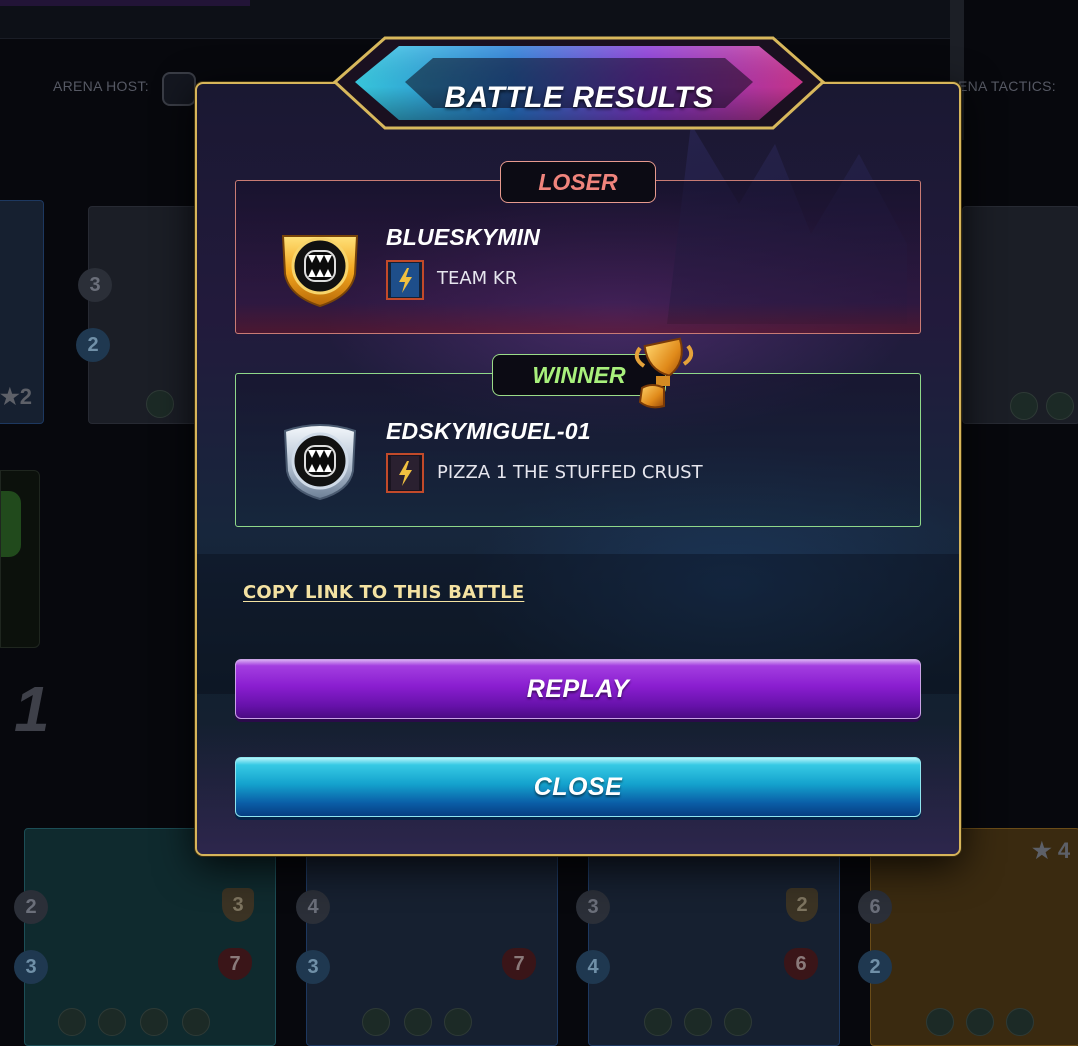 This screenshot has width=1078, height=1046. I want to click on left-card-speed: 2, so click(93, 345).